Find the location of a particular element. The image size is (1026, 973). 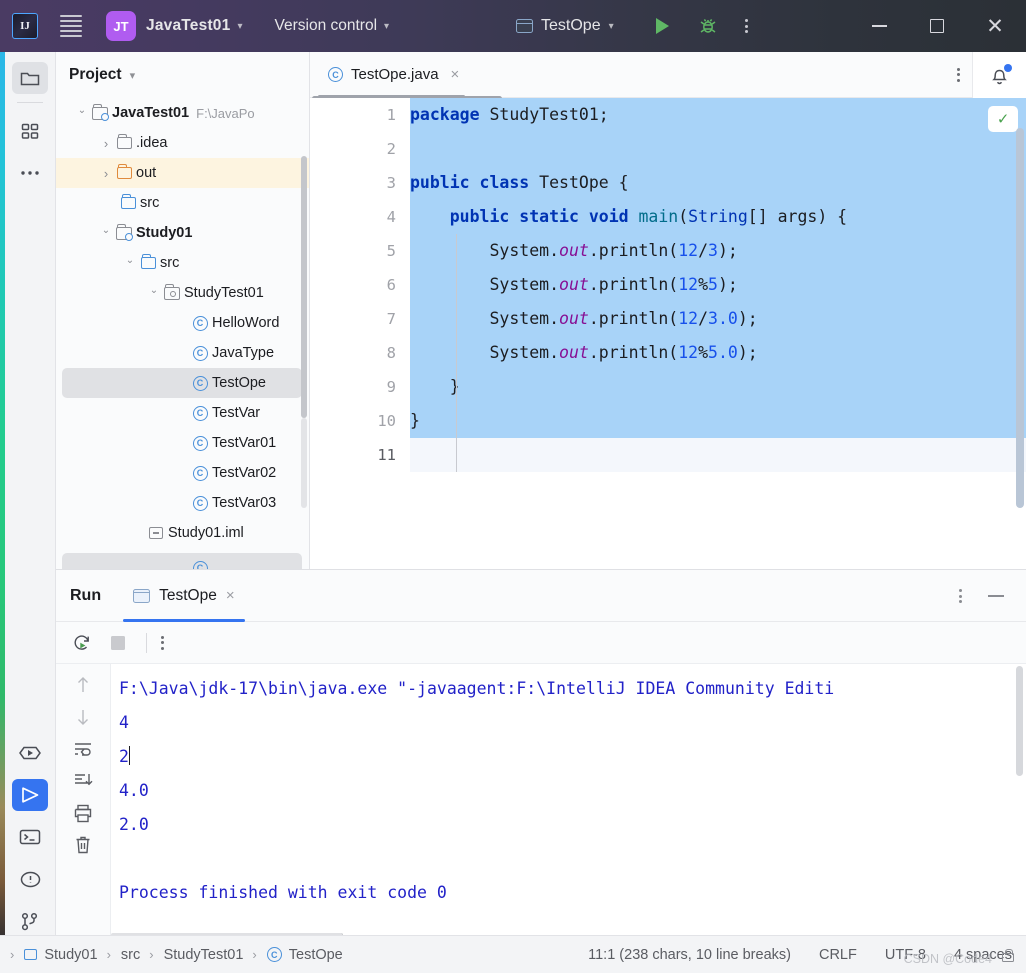

tree-node-testvar03: C TestVar03 is located at coordinates (182, 503).